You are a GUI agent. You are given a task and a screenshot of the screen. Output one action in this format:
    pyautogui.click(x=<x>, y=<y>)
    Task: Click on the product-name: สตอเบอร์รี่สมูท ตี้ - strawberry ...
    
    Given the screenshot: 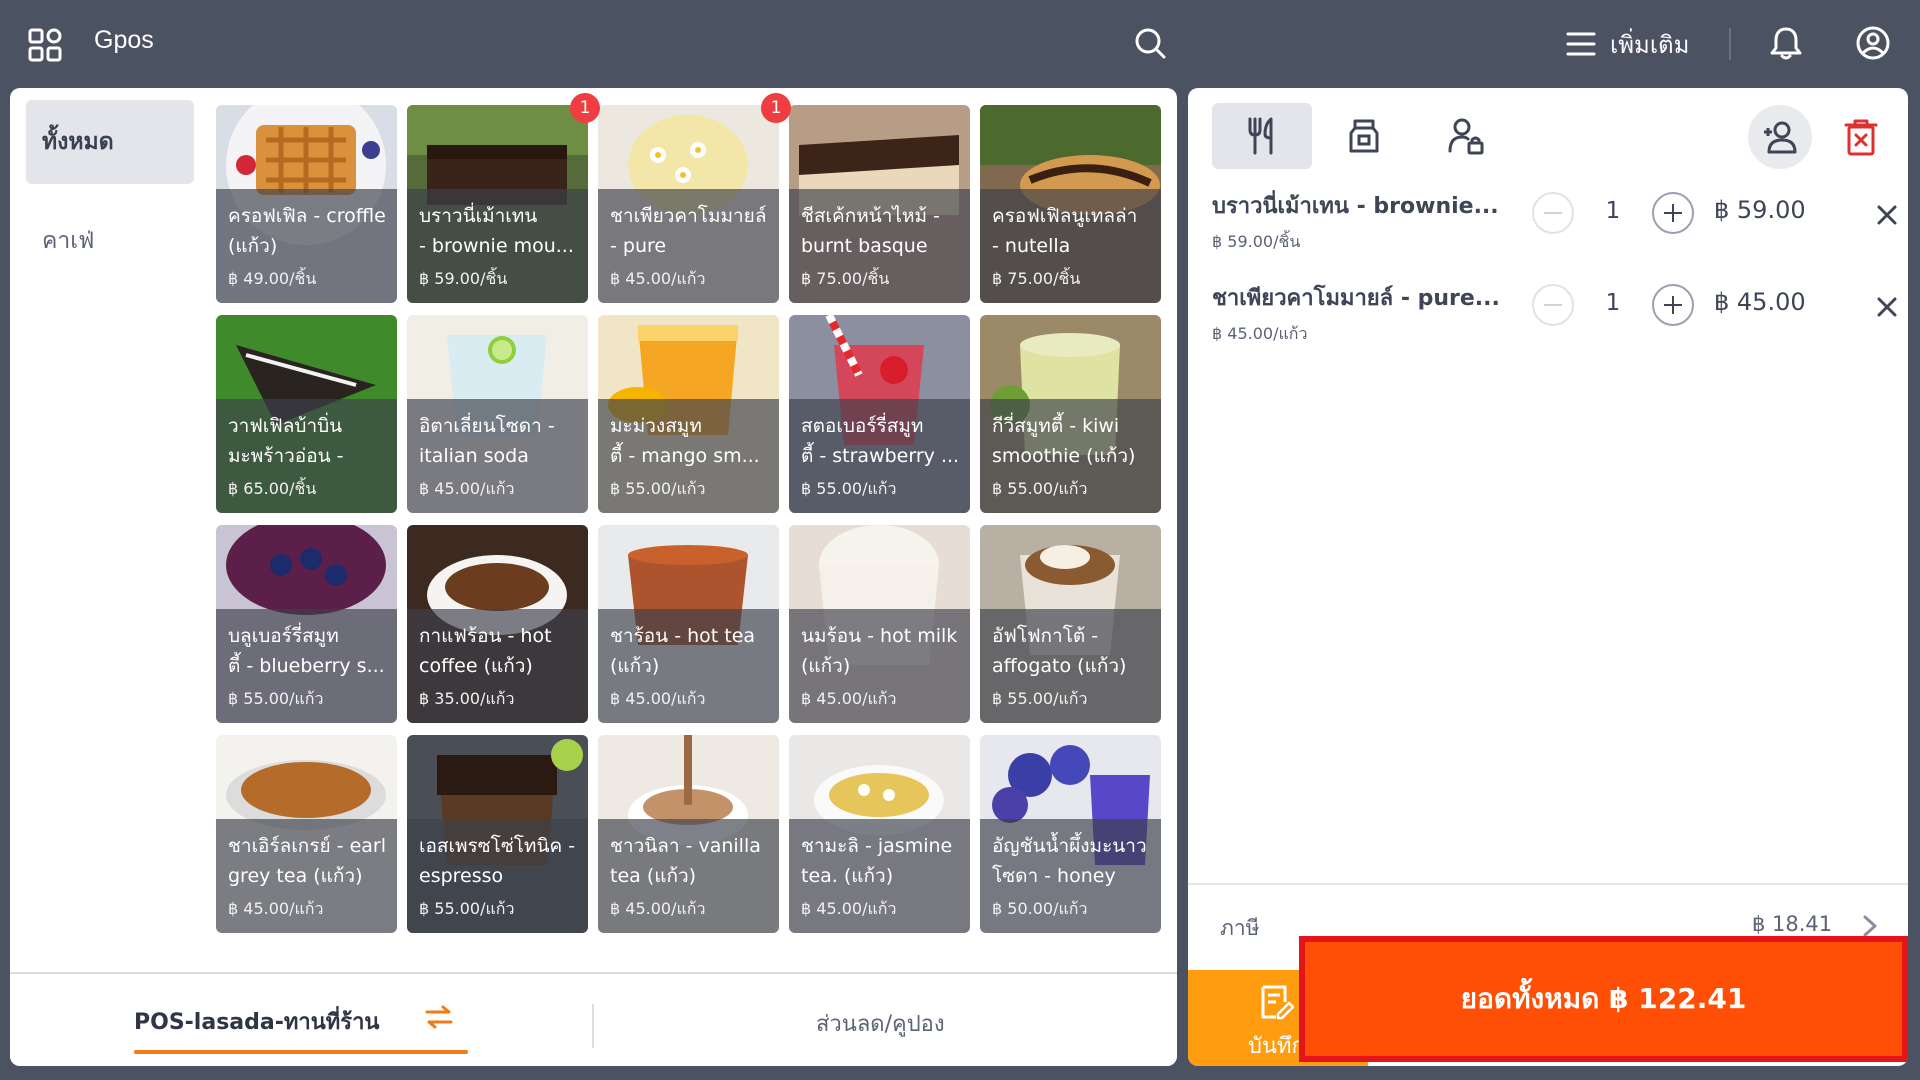 What is the action you would take?
    pyautogui.click(x=880, y=441)
    